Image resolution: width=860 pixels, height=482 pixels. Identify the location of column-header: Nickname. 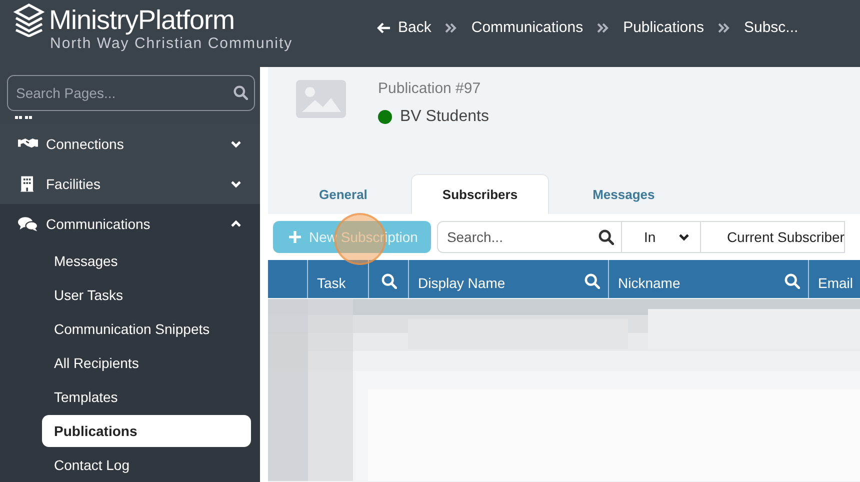
(708, 279).